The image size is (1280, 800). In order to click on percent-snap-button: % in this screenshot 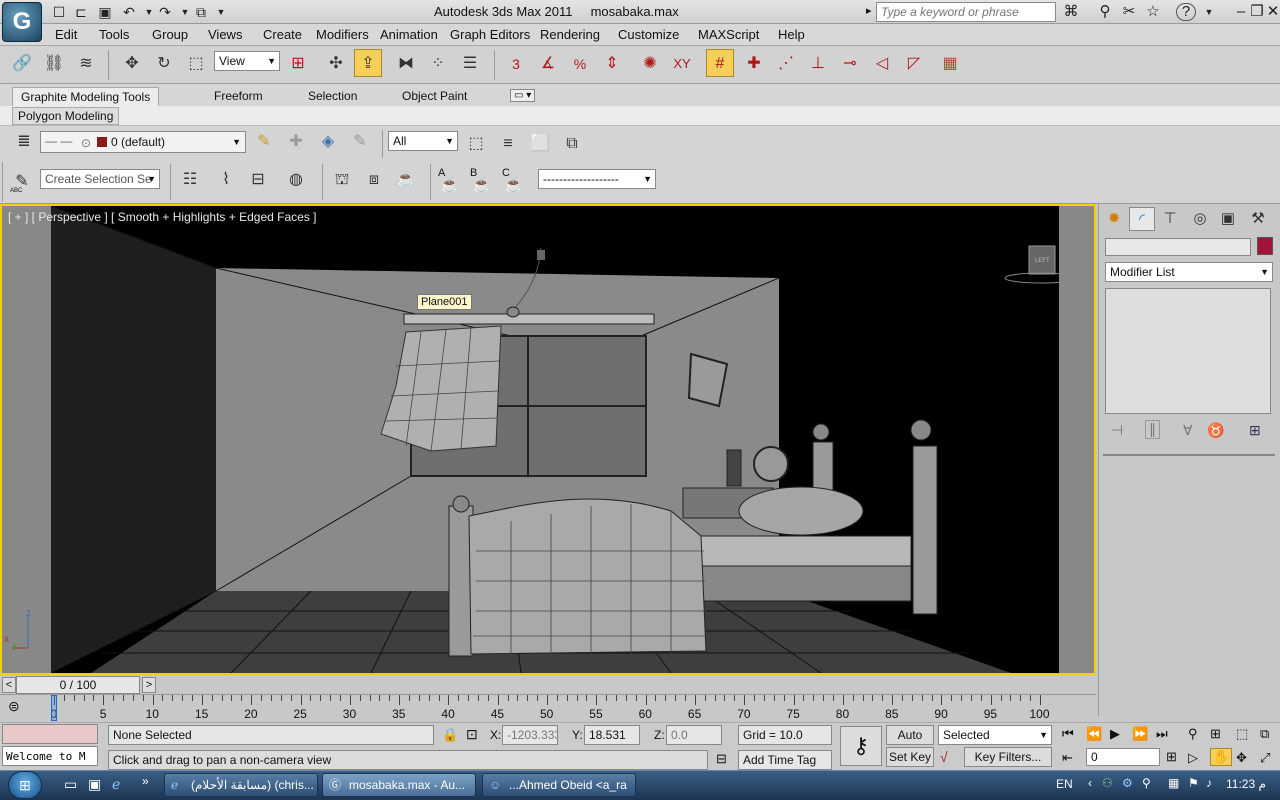, I will do `click(580, 64)`.